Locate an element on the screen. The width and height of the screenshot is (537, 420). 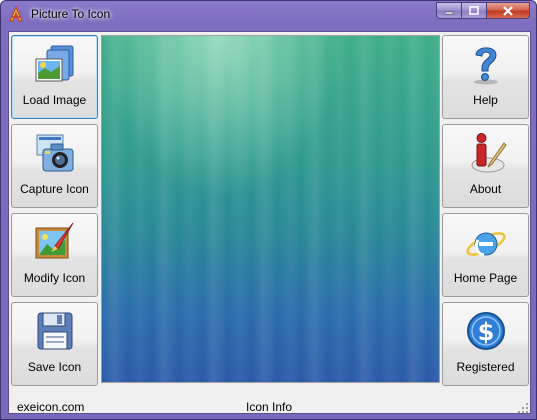
close-icon is located at coordinates (508, 10).